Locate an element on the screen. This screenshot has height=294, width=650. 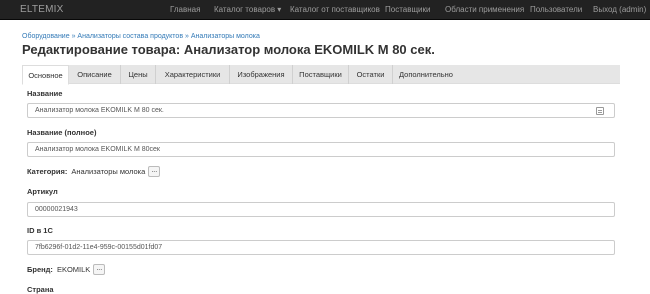
article-field-value: 00000021943 is located at coordinates (56, 209).